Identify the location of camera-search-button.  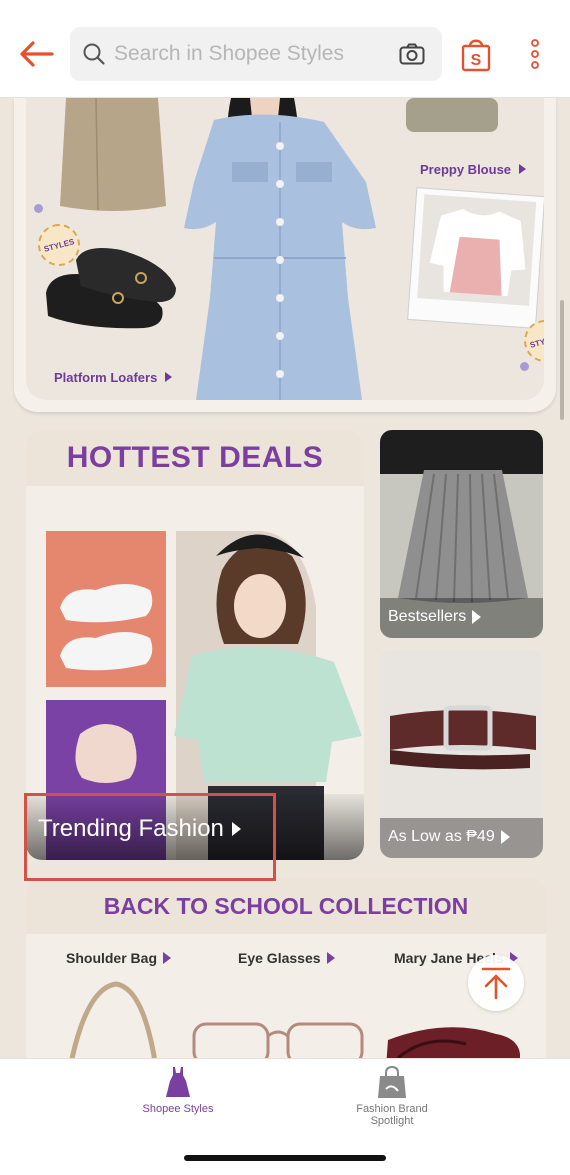
(412, 54).